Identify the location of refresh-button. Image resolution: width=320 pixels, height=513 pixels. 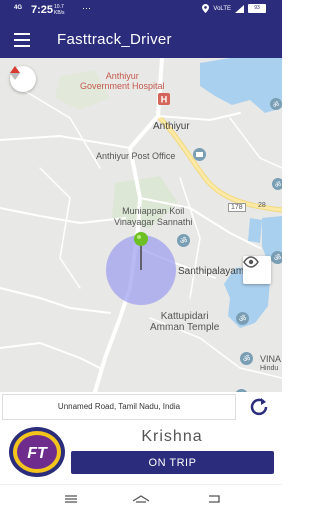
(259, 406).